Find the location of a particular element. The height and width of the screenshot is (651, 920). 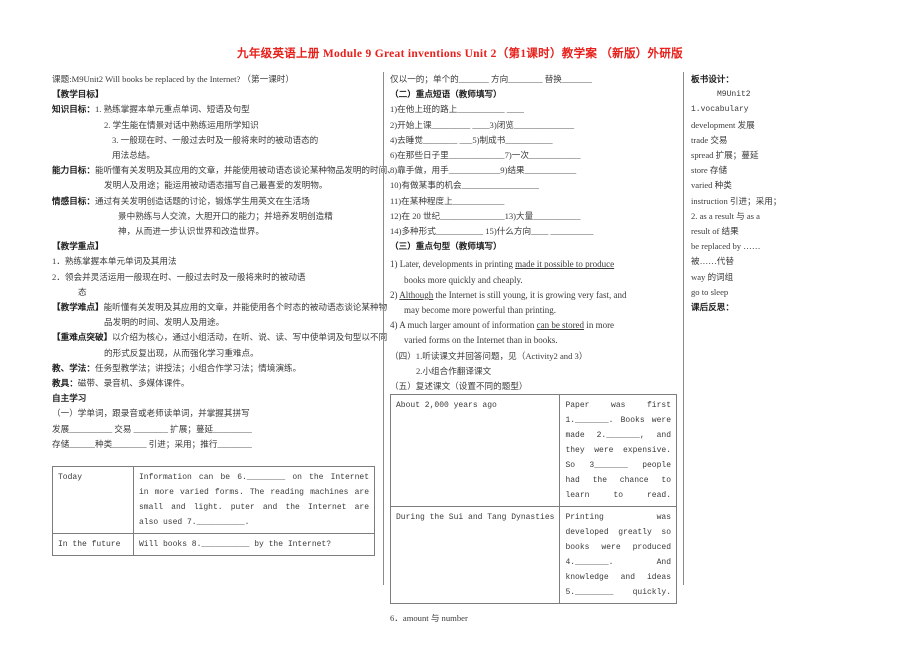

table-cell-label: Today is located at coordinates (93, 500).